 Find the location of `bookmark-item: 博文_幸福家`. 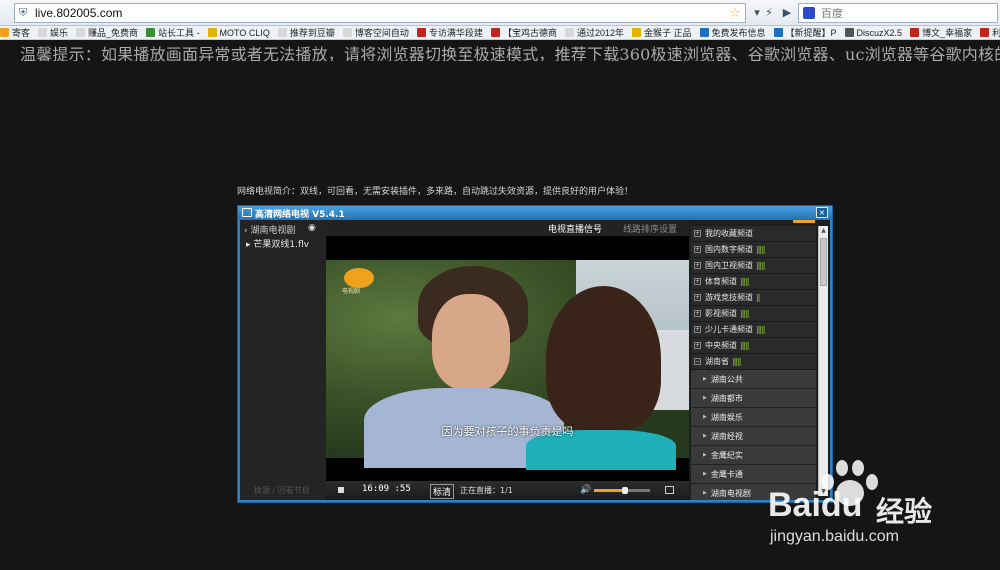

bookmark-item: 博文_幸福家 is located at coordinates (941, 32).